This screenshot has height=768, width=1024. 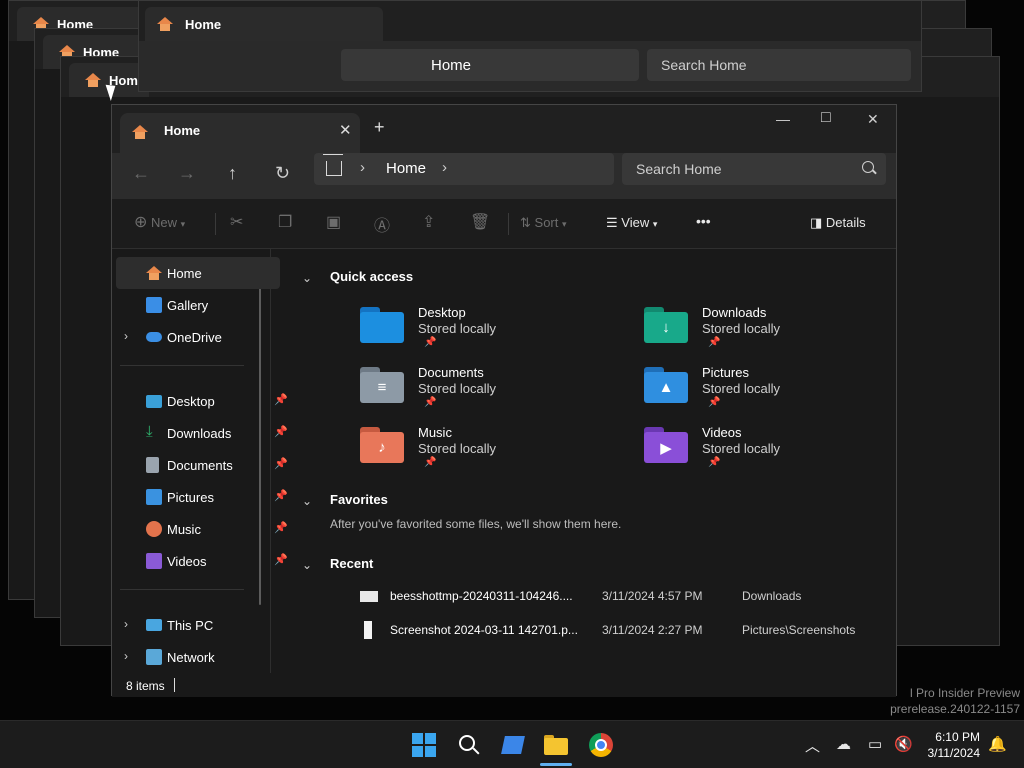 What do you see at coordinates (679, 169) in the screenshot?
I see `search-placeholder: Search Home` at bounding box center [679, 169].